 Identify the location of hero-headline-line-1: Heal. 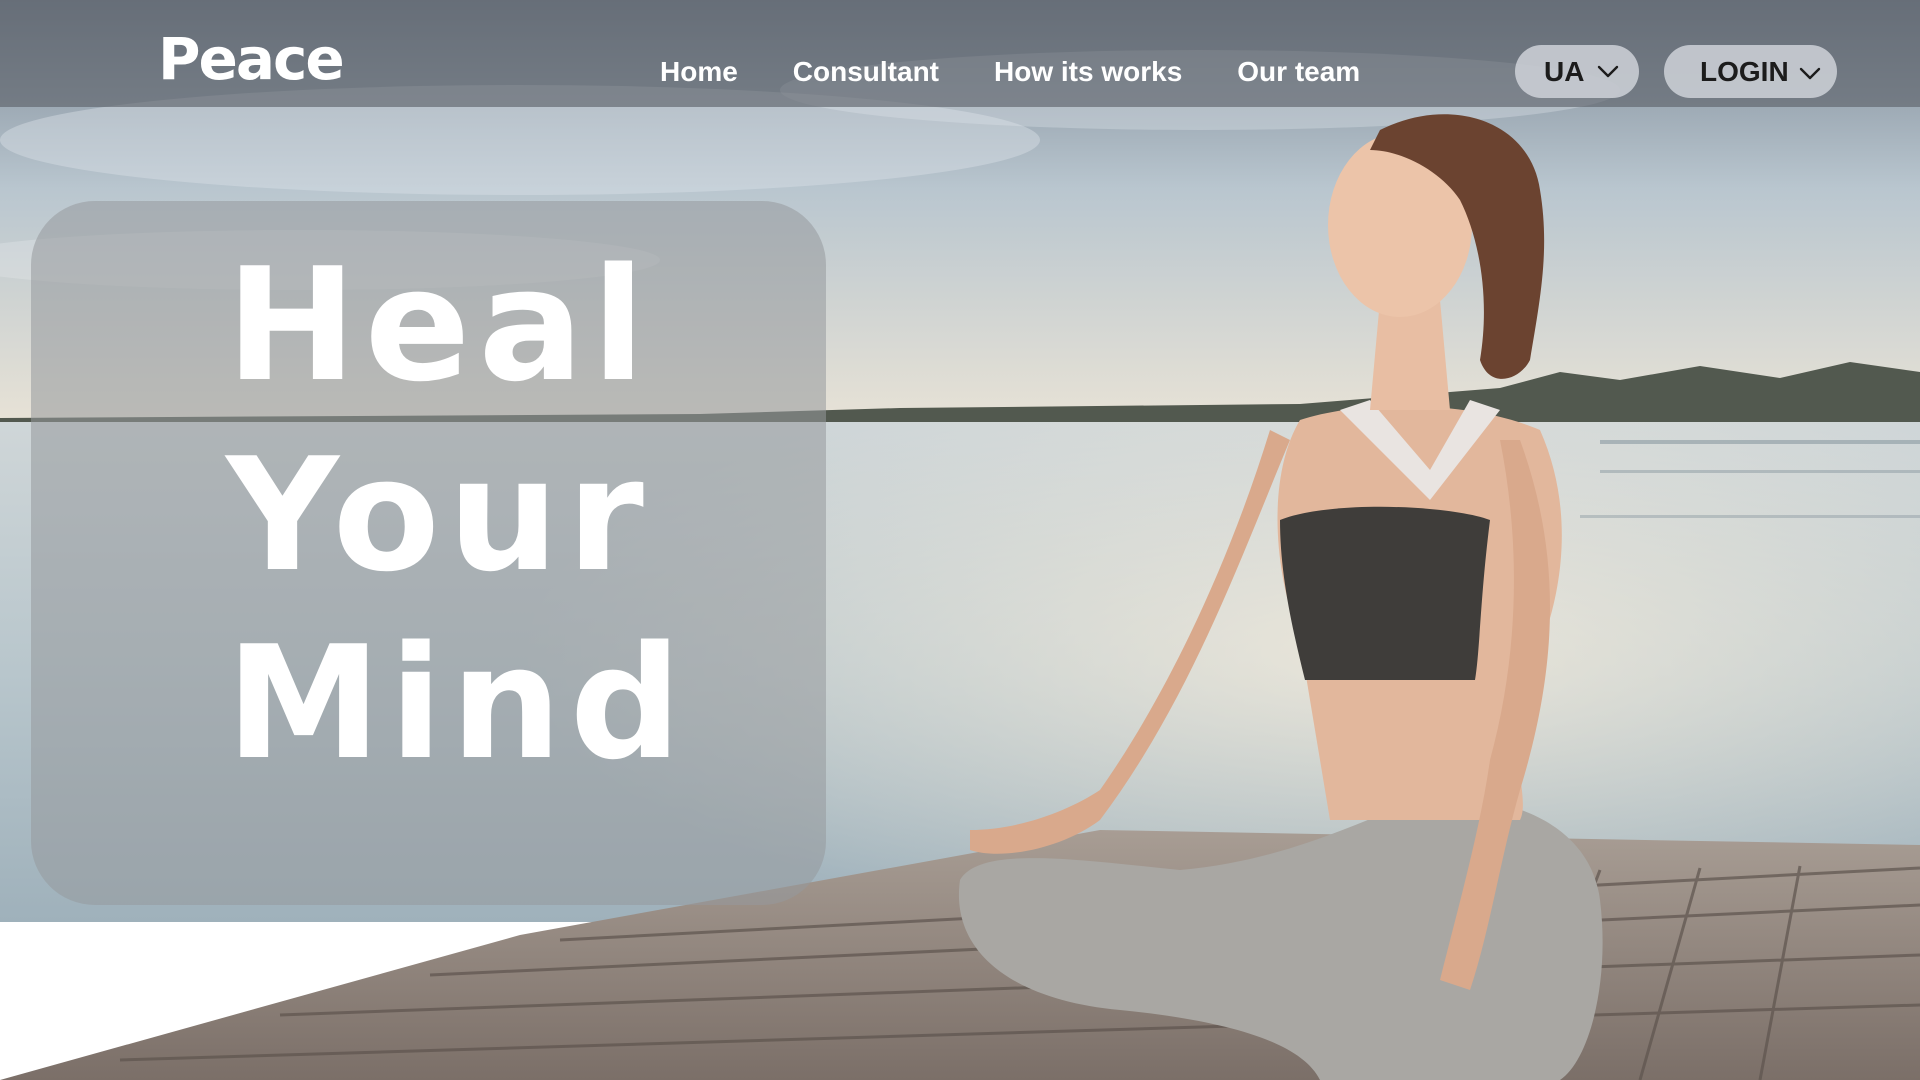
(440, 325).